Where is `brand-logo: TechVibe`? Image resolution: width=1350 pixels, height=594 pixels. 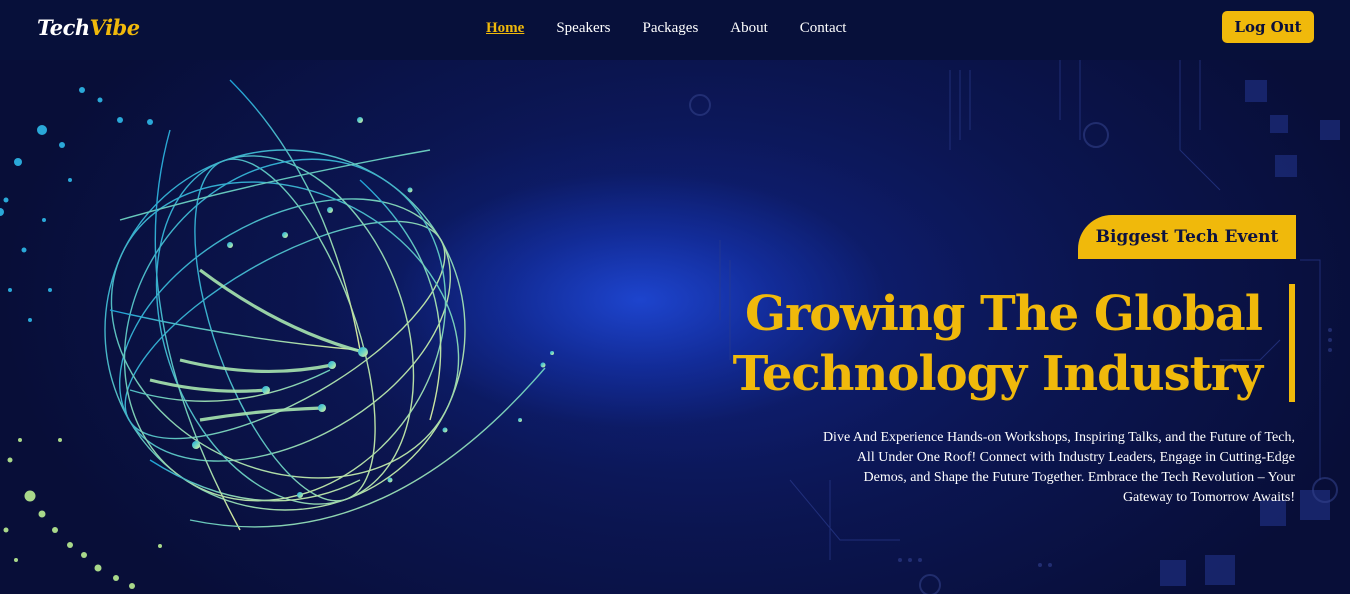
brand-logo: TechVibe is located at coordinates (88, 28).